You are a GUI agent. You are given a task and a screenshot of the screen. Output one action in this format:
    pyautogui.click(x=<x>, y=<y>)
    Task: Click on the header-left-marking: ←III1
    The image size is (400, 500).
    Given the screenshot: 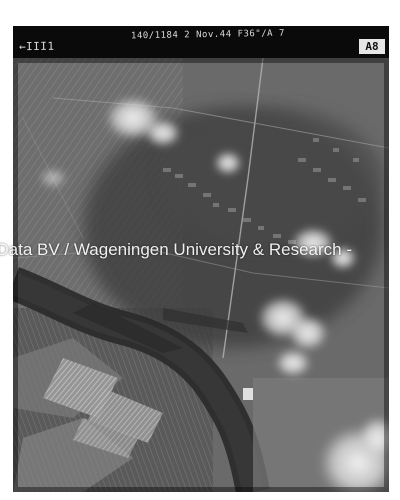 What is the action you would take?
    pyautogui.click(x=36, y=46)
    